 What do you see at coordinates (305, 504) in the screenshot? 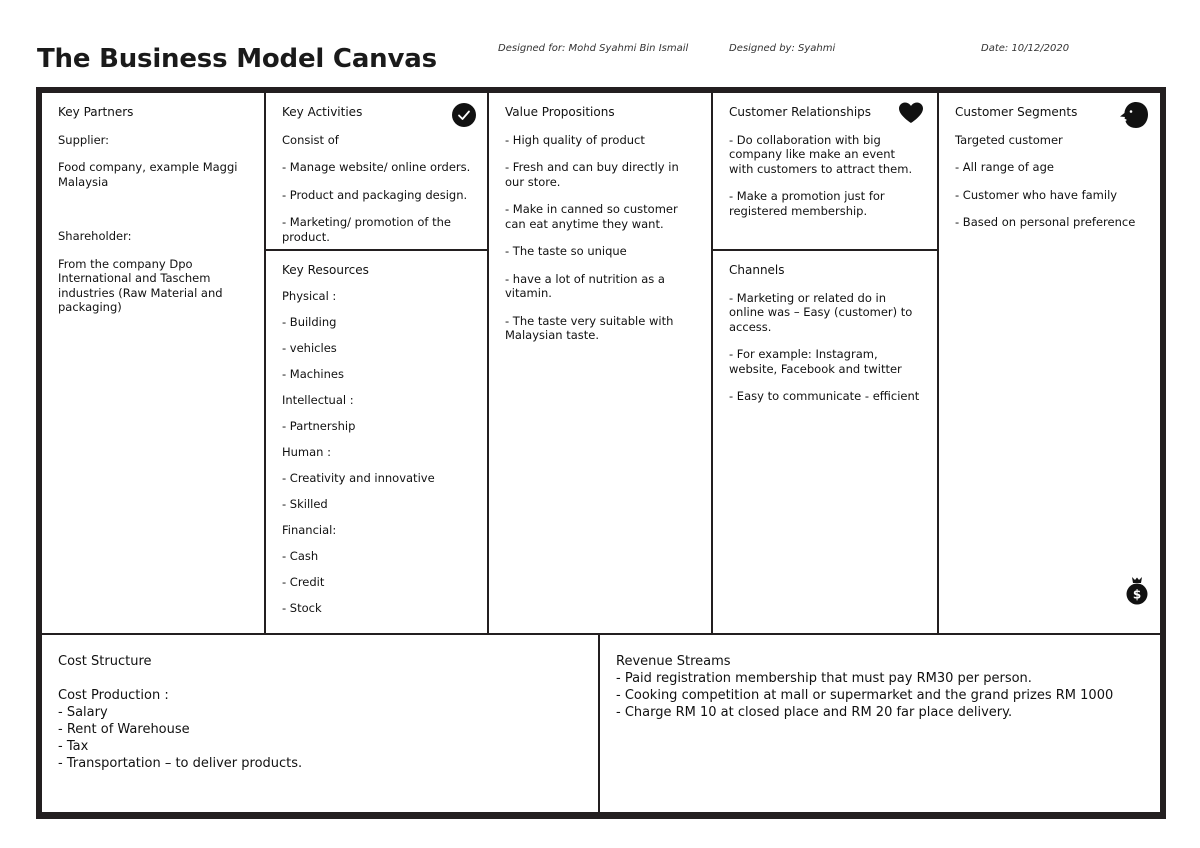
I see `list-item: - Skilled` at bounding box center [305, 504].